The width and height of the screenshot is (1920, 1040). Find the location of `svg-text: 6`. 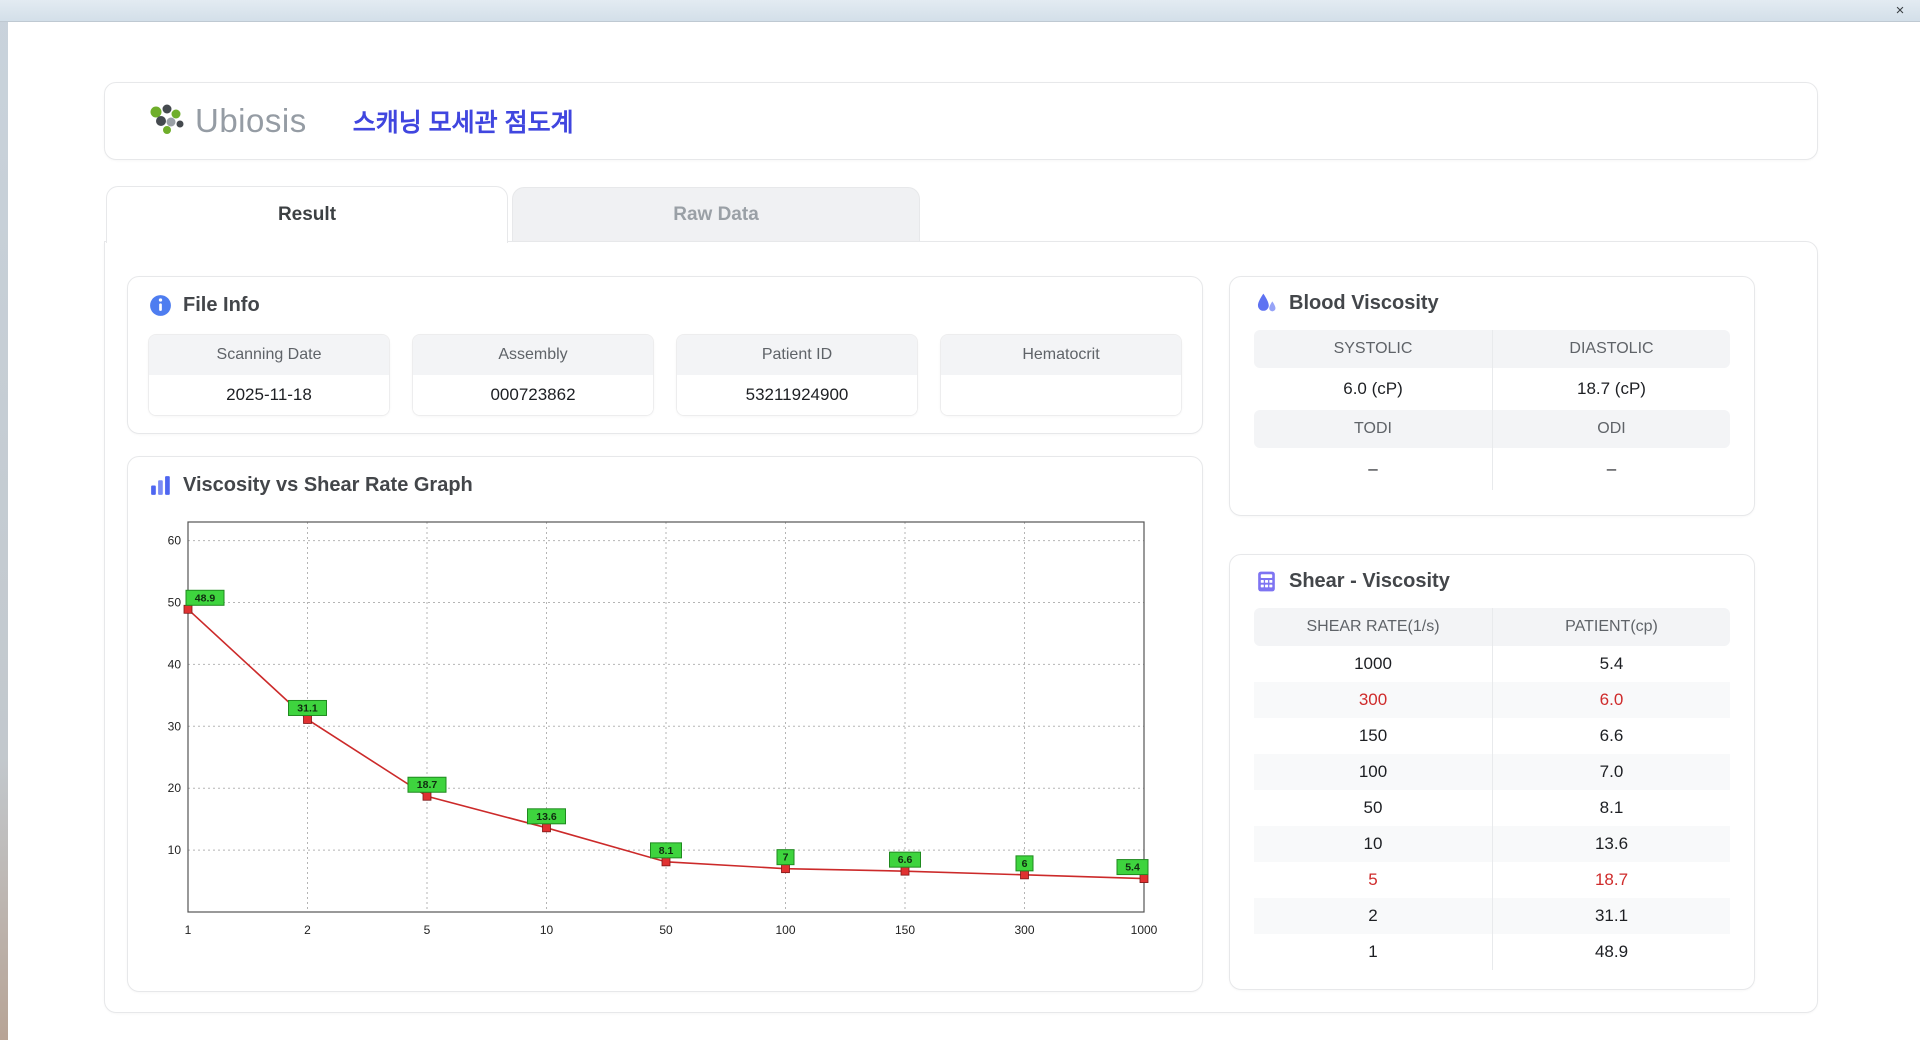

svg-text: 6 is located at coordinates (1025, 864).